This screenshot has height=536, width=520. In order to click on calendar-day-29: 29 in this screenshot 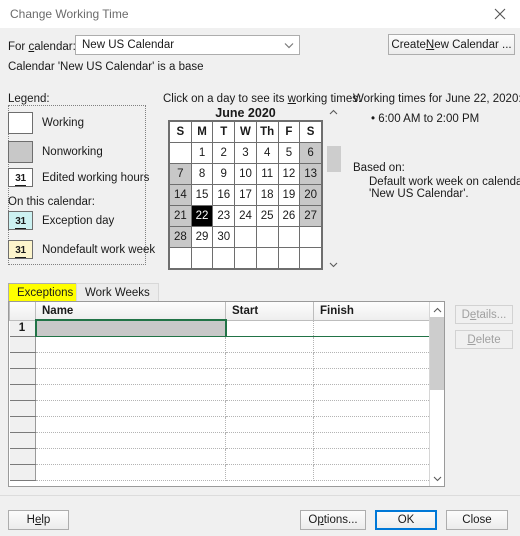, I will do `click(202, 237)`.